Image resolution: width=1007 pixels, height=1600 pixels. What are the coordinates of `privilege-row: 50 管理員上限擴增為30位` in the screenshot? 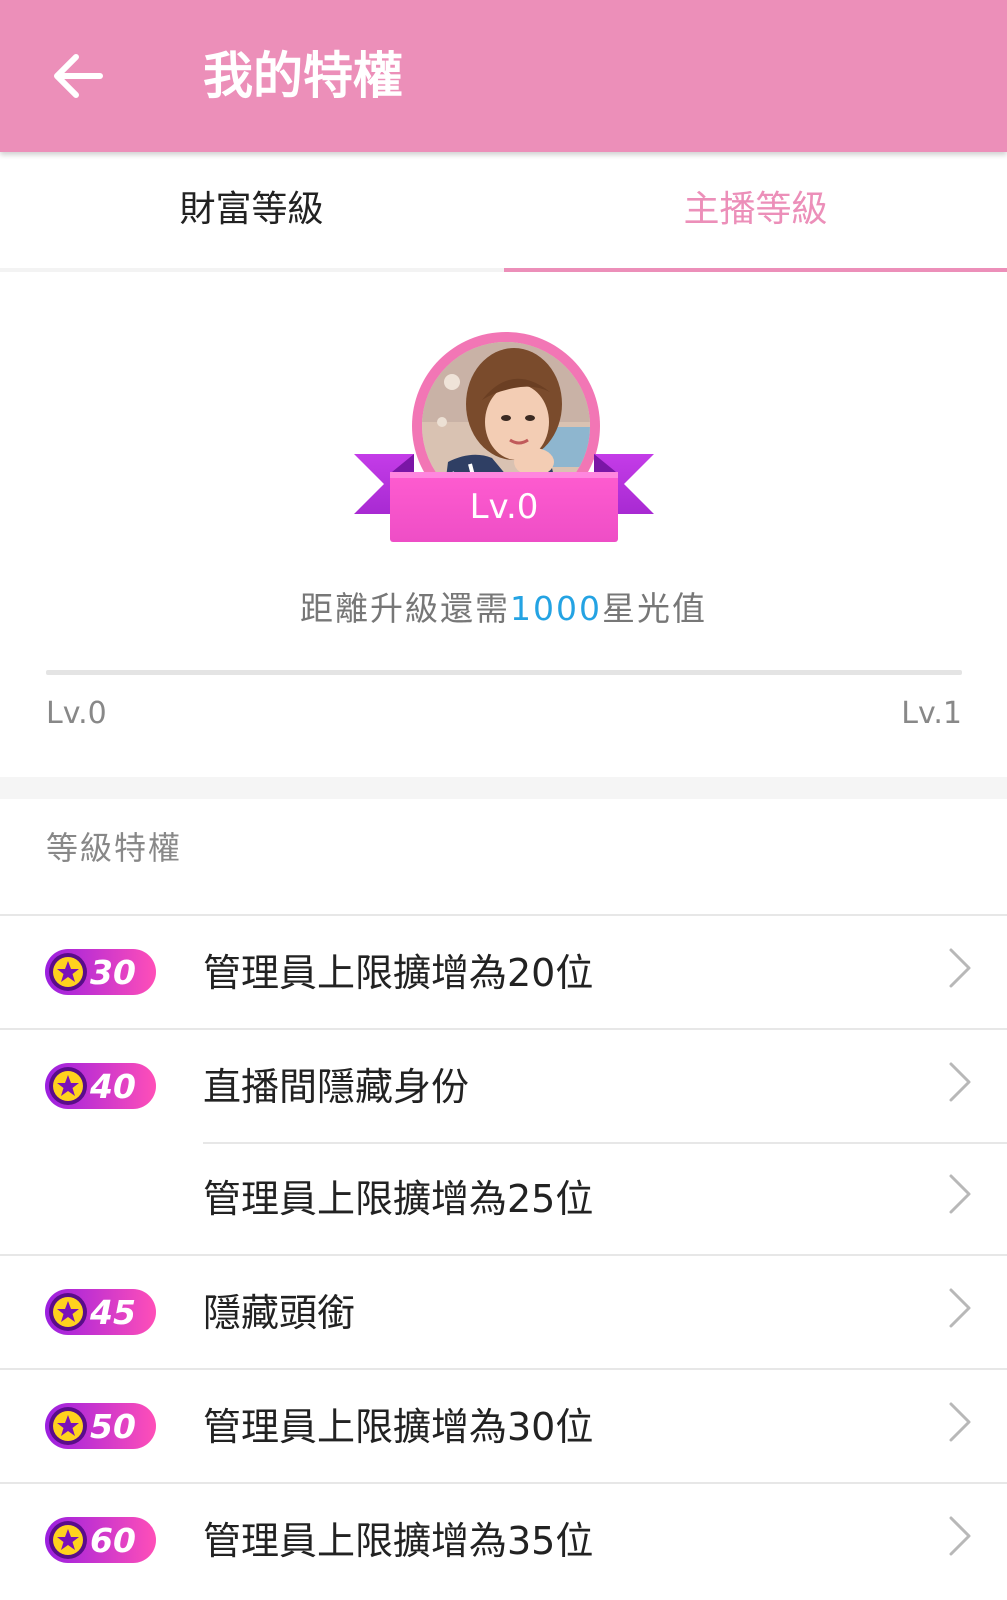 It's located at (503, 1425).